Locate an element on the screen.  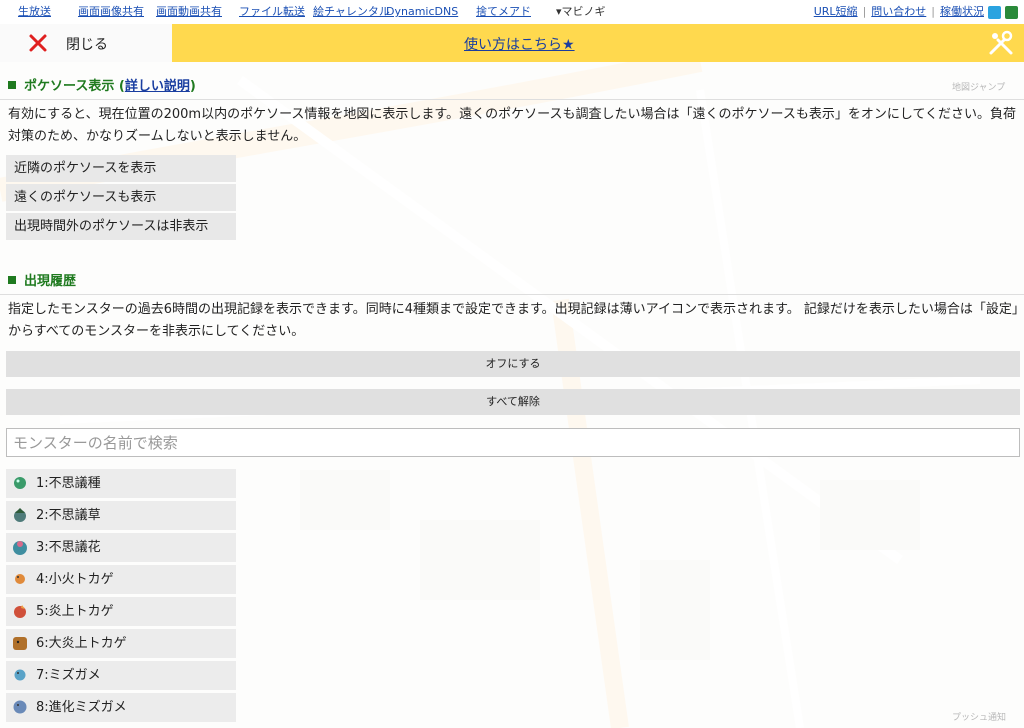
nav-link-video-share: 画面動画共有 is located at coordinates (189, 12).